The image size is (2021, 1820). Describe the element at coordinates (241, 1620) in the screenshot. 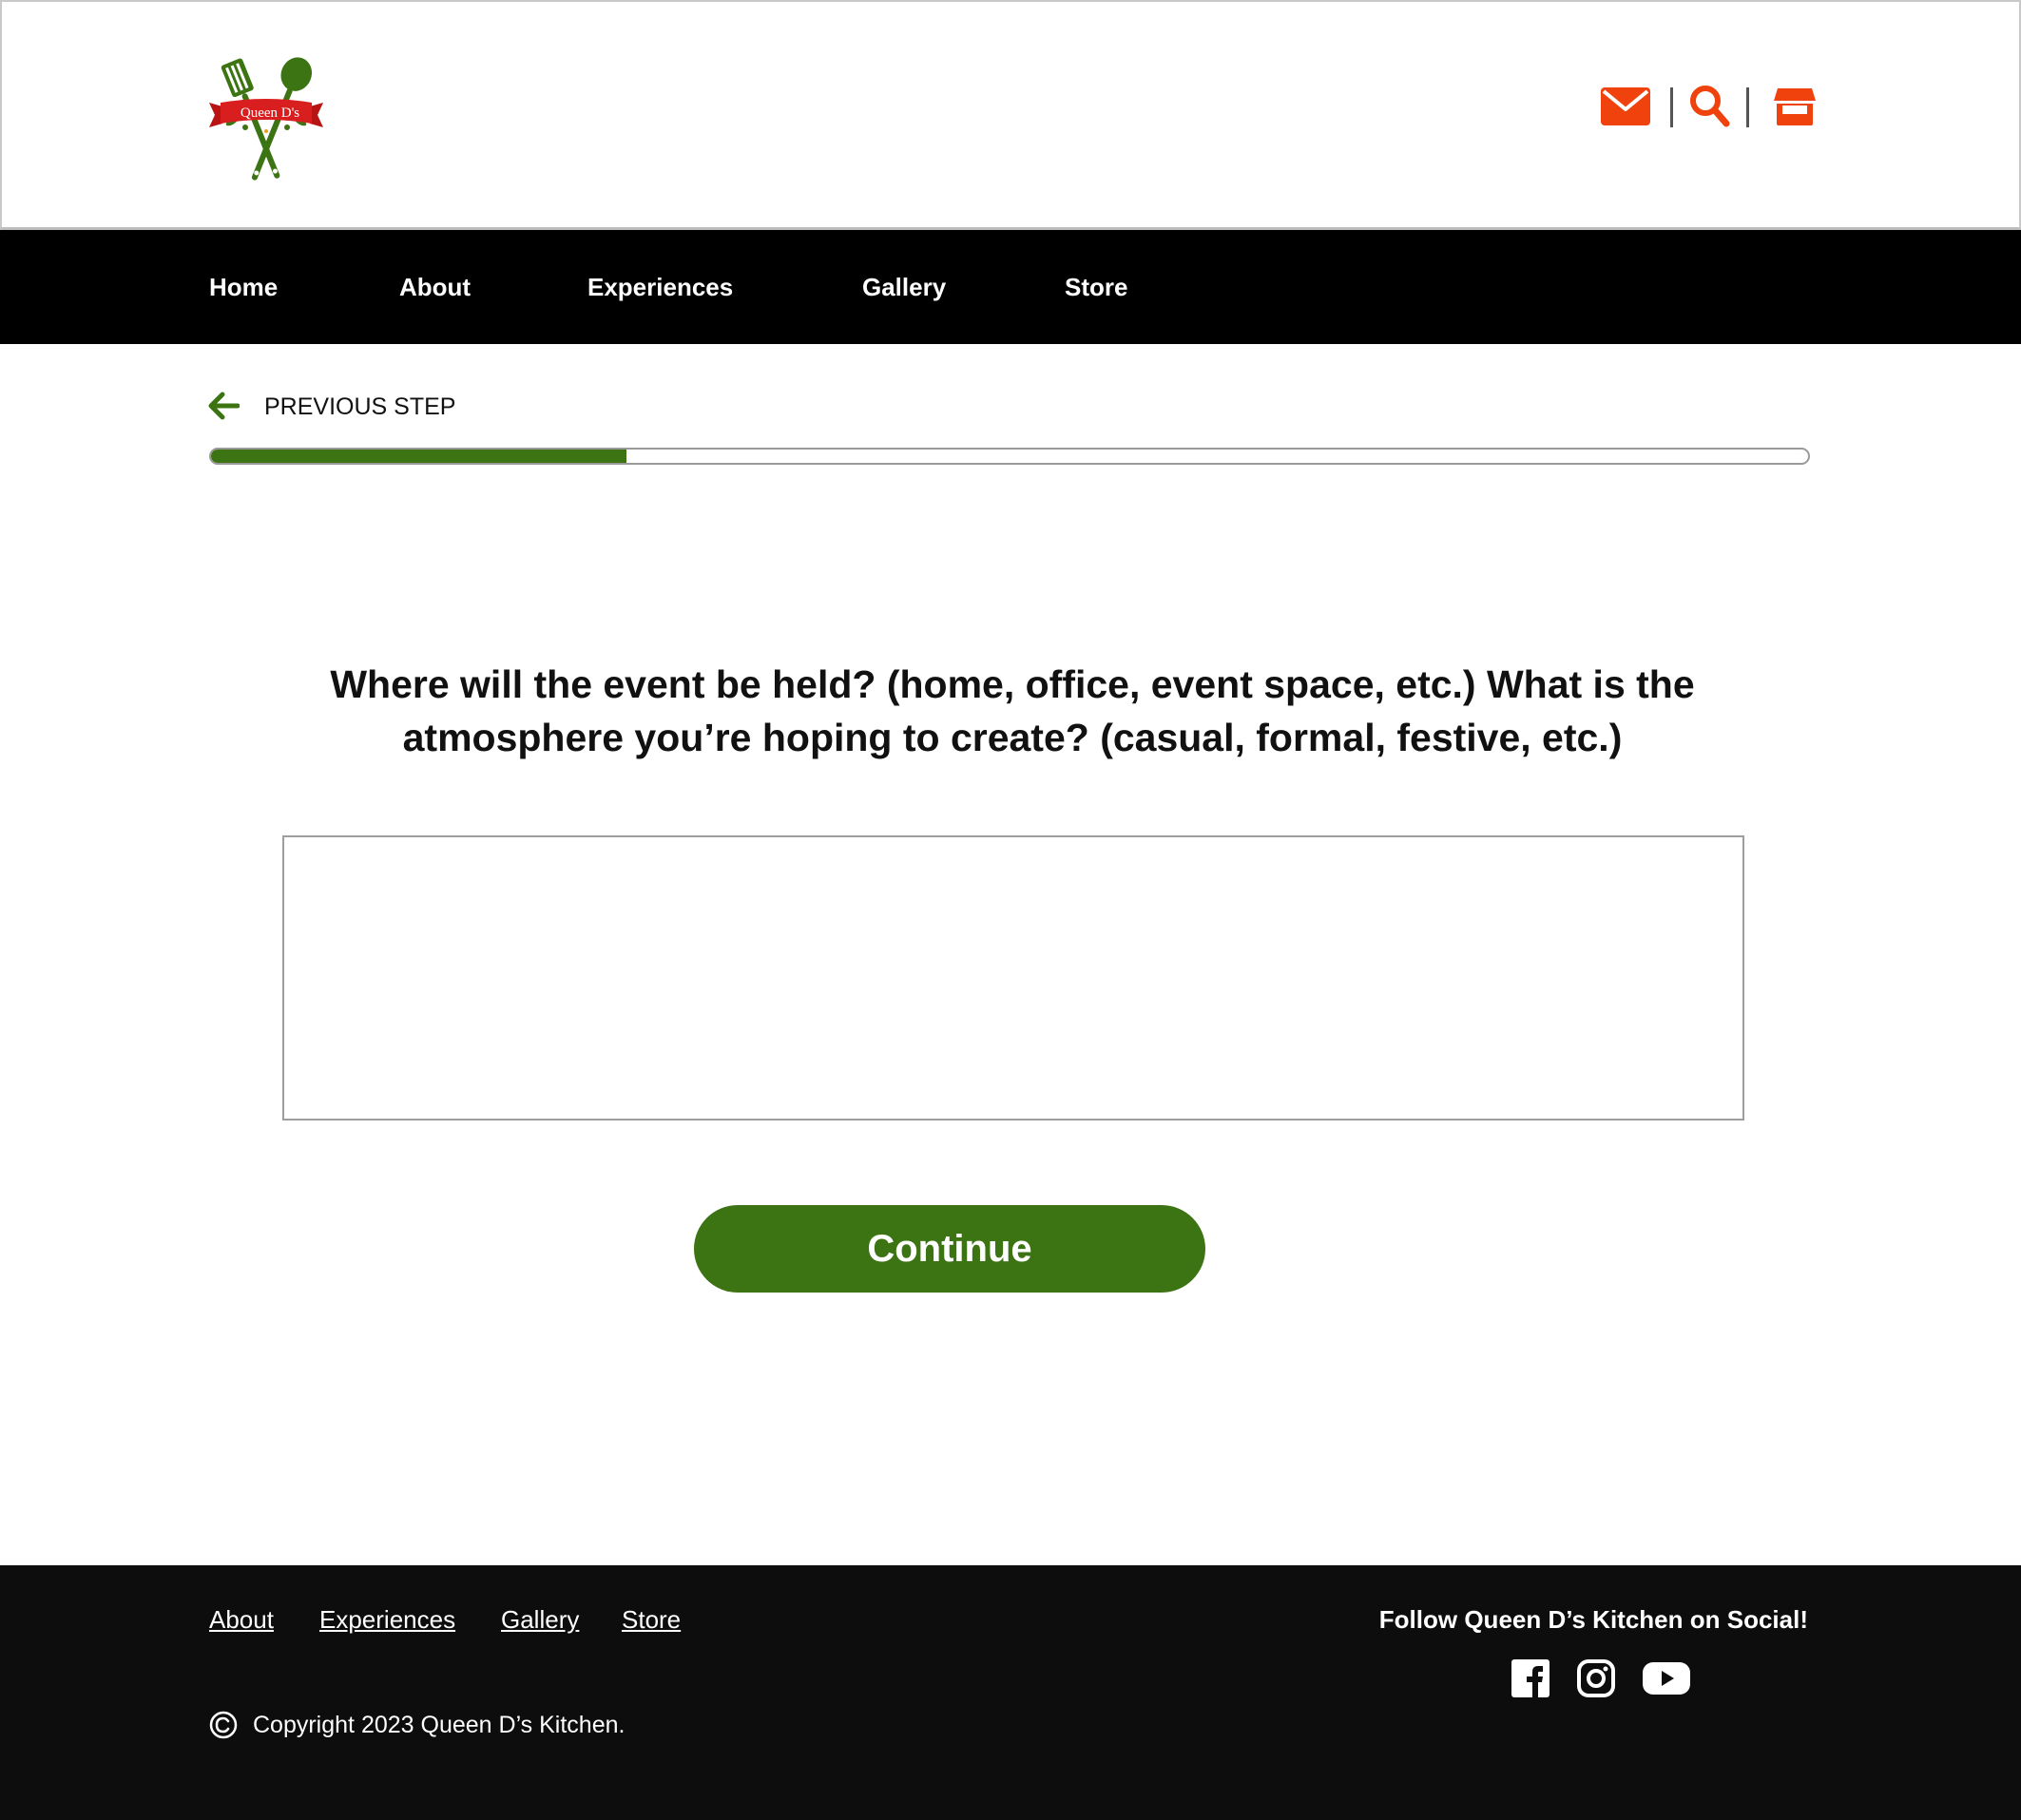

I see `footer-link-about: About` at that location.